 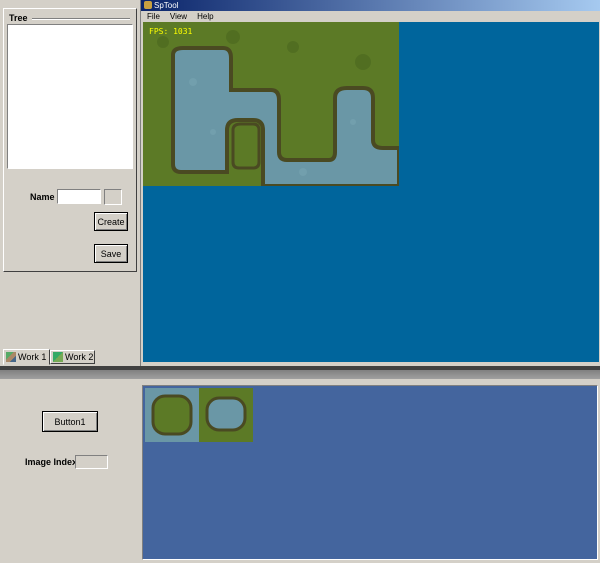 What do you see at coordinates (18, 18) in the screenshot?
I see `tree-label: Tree` at bounding box center [18, 18].